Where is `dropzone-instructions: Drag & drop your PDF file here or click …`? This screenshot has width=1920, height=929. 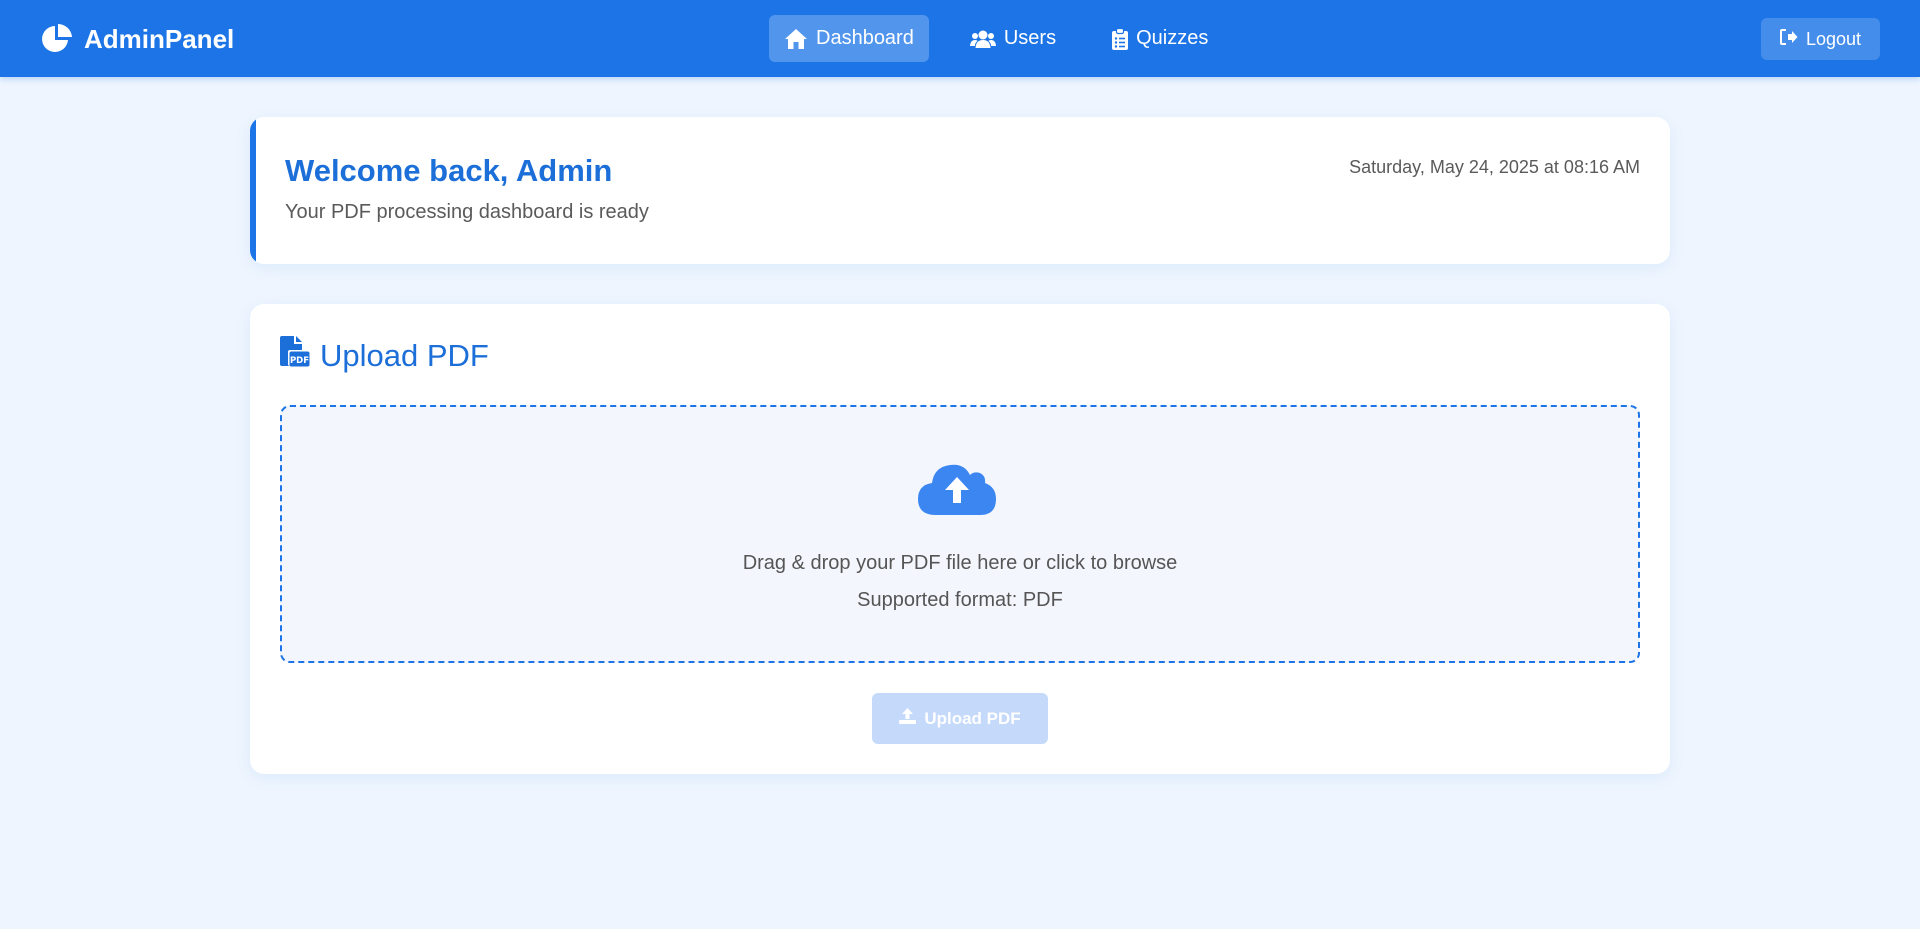 dropzone-instructions: Drag & drop your PDF file here or click … is located at coordinates (960, 563).